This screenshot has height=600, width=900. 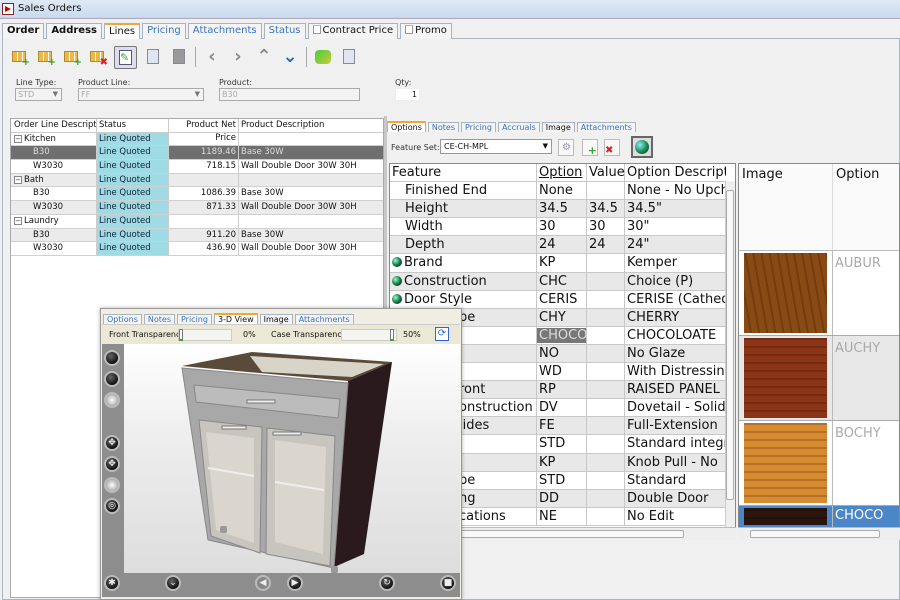 I want to click on image-row: AUCHY, so click(x=819, y=378).